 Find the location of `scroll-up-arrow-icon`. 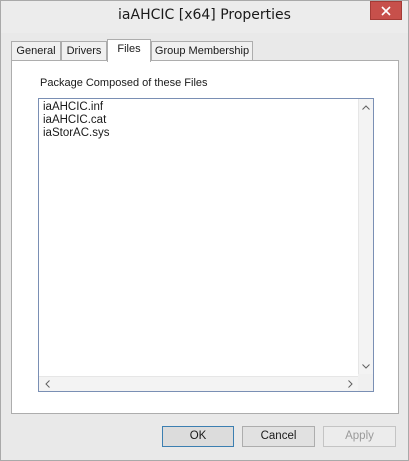

scroll-up-arrow-icon is located at coordinates (366, 107).